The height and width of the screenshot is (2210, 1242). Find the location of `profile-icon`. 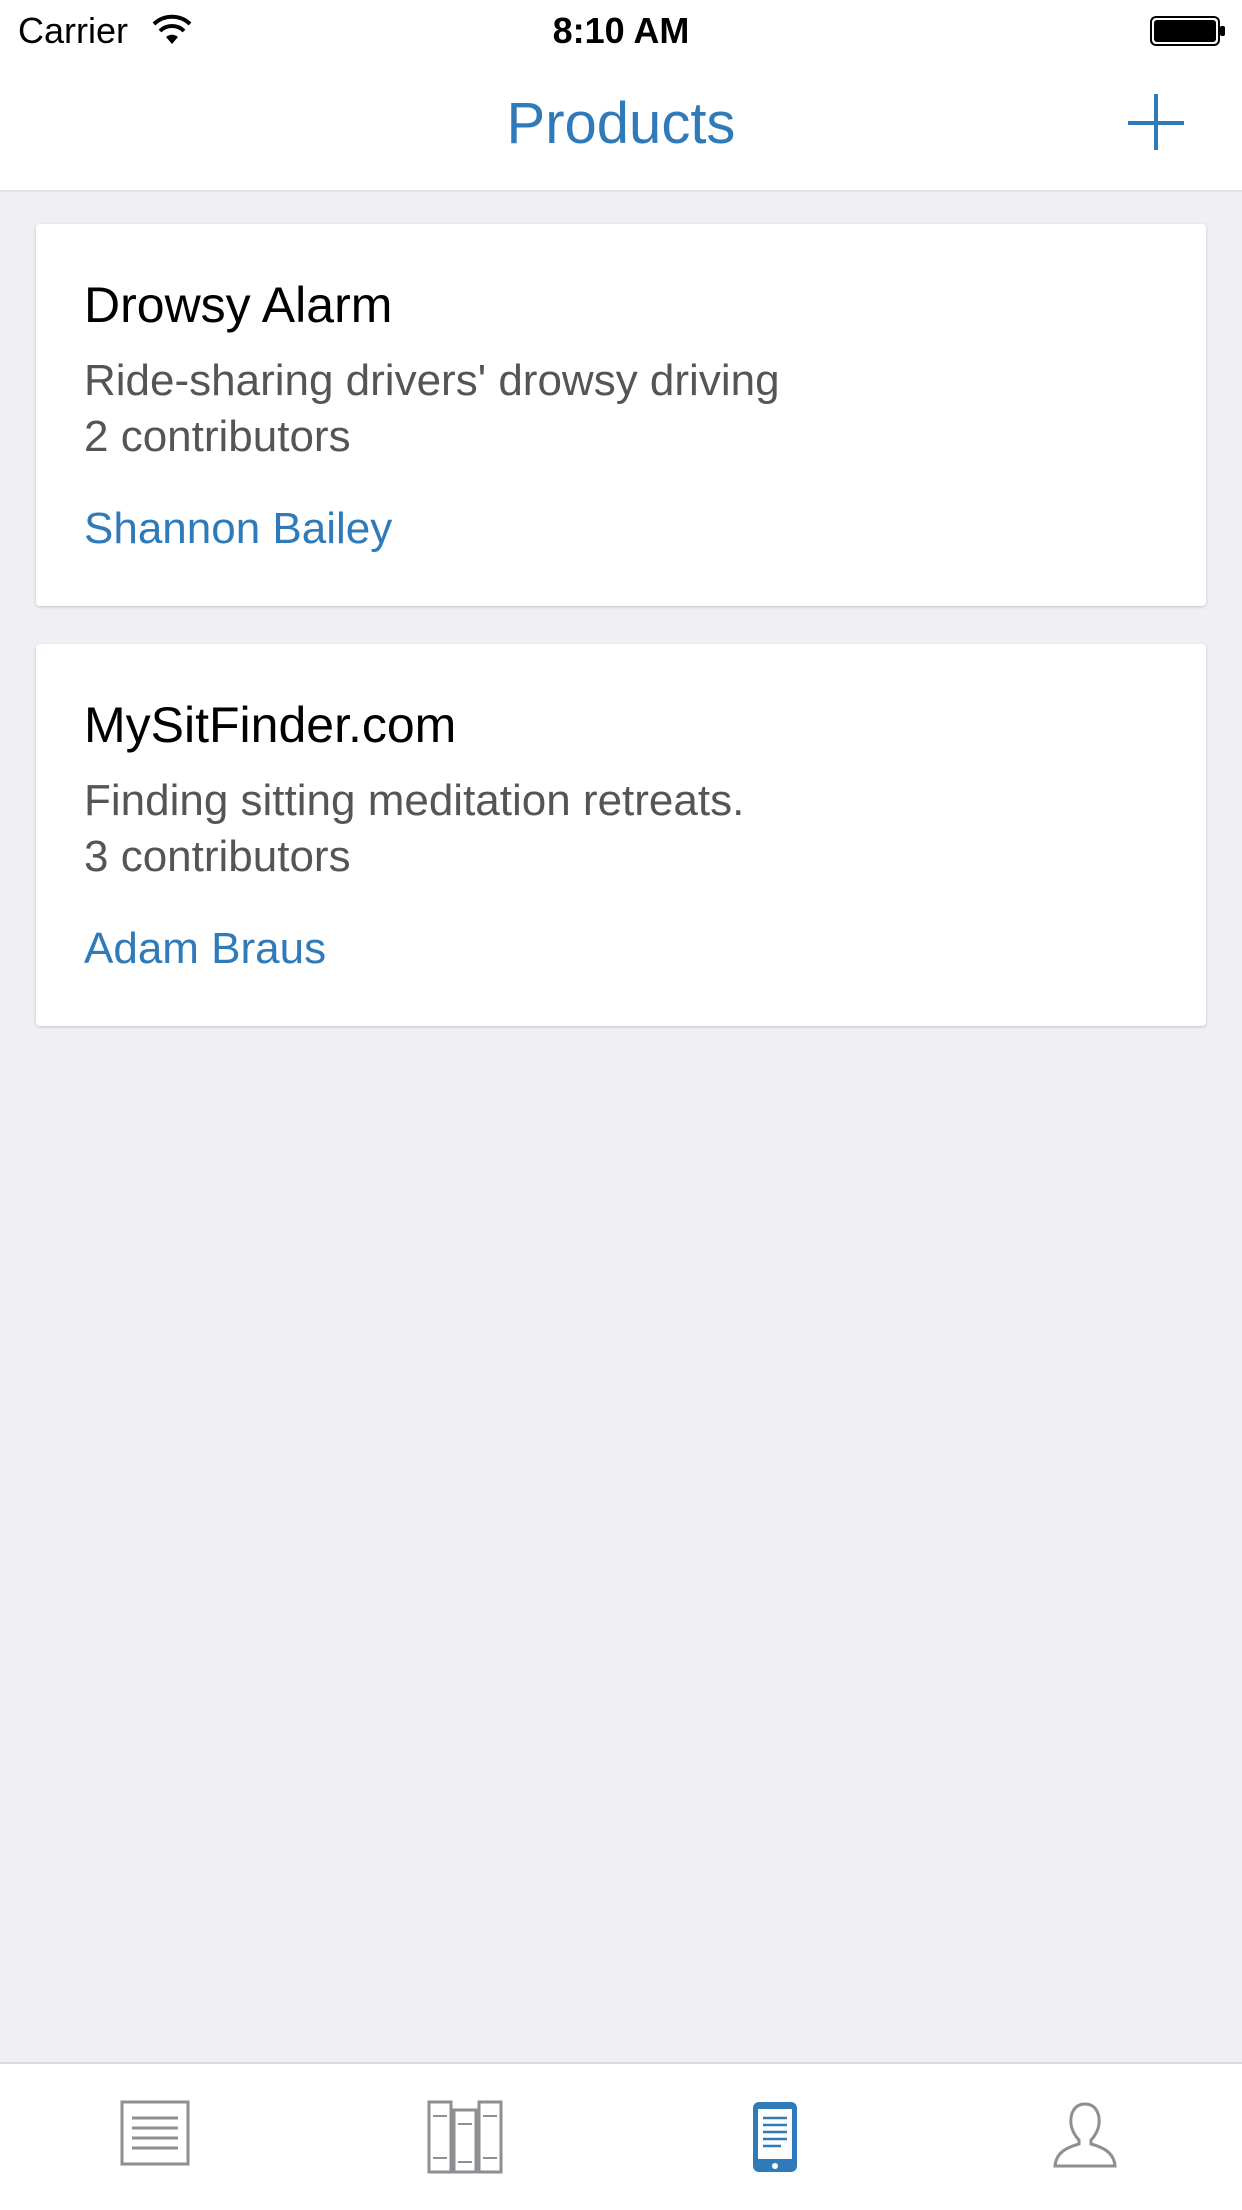

profile-icon is located at coordinates (1085, 2135).